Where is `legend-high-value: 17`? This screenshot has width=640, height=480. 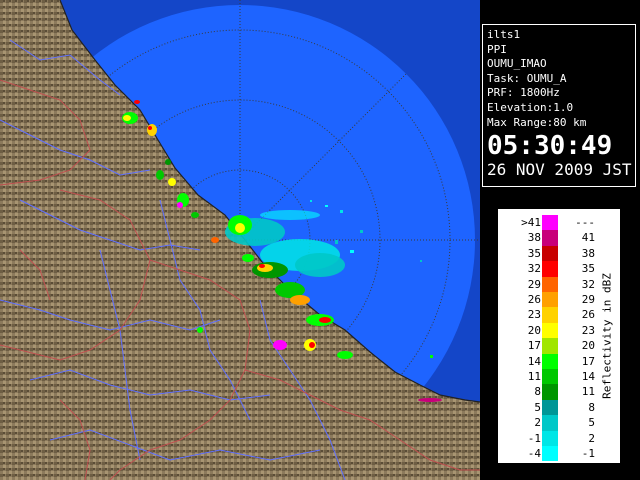 legend-high-value: 17 is located at coordinates (588, 361).